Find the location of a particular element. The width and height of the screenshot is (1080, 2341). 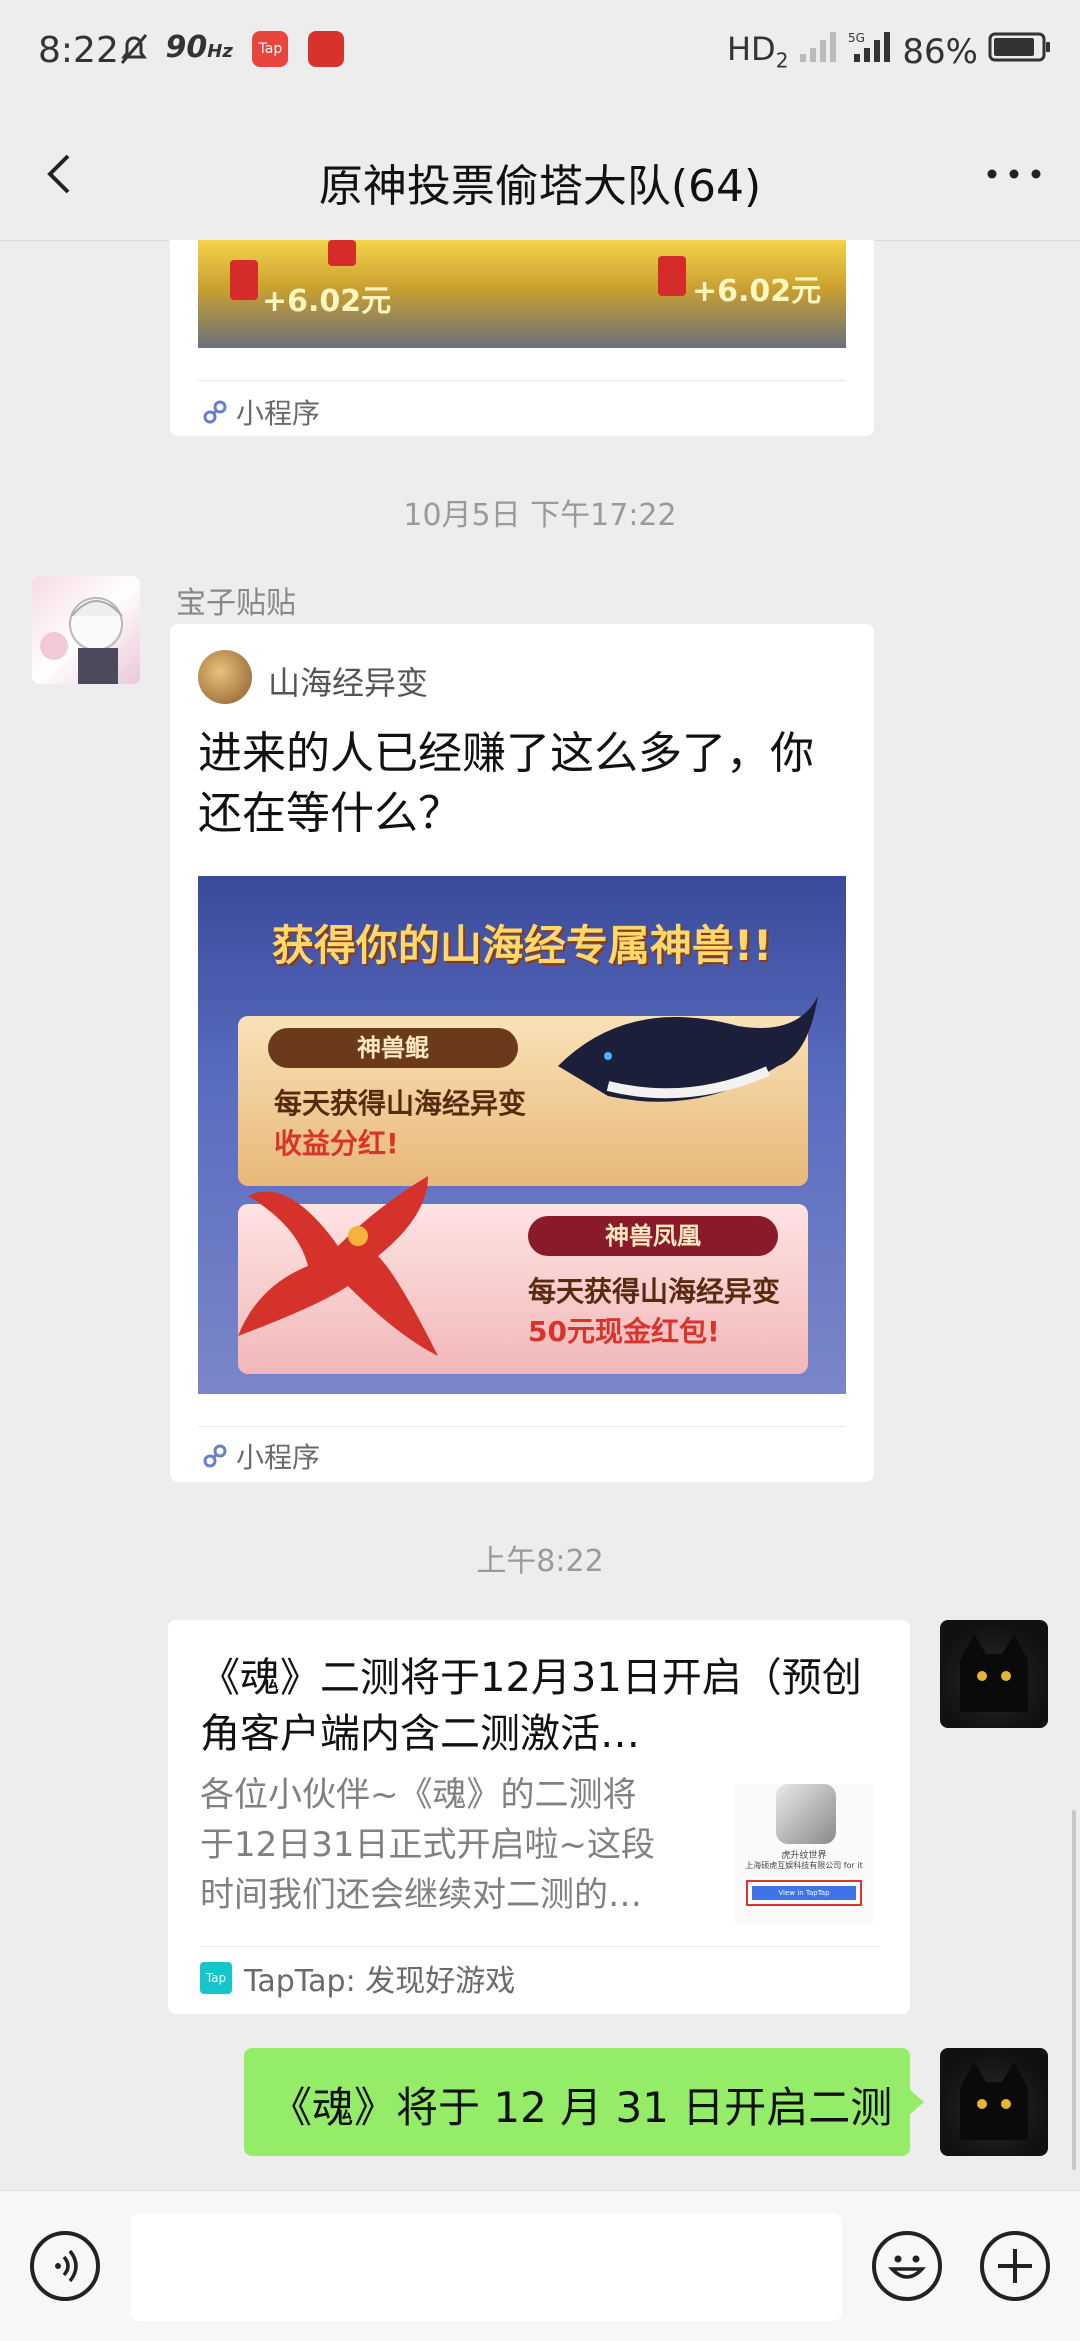

banner-headline: 获得你的山海经专属神兽!! is located at coordinates (522, 945).